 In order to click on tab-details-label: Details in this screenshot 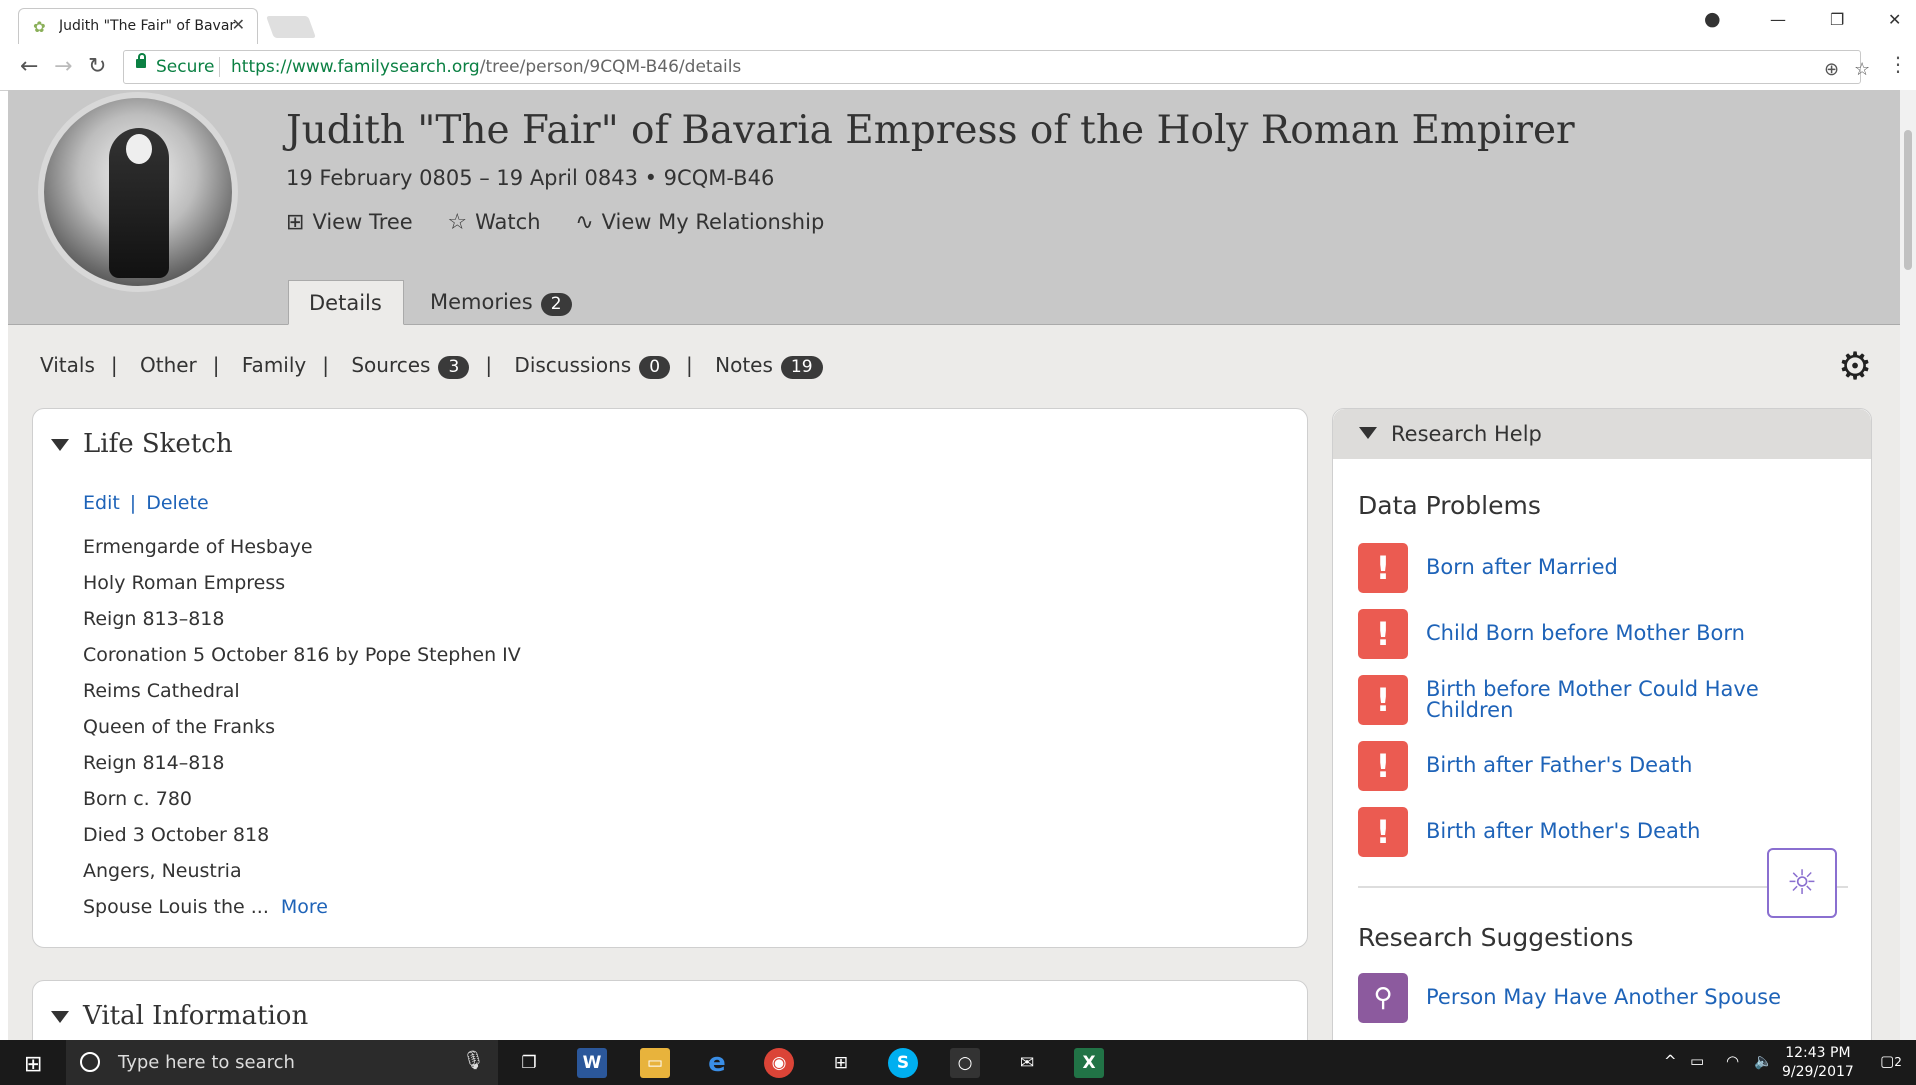, I will do `click(345, 303)`.